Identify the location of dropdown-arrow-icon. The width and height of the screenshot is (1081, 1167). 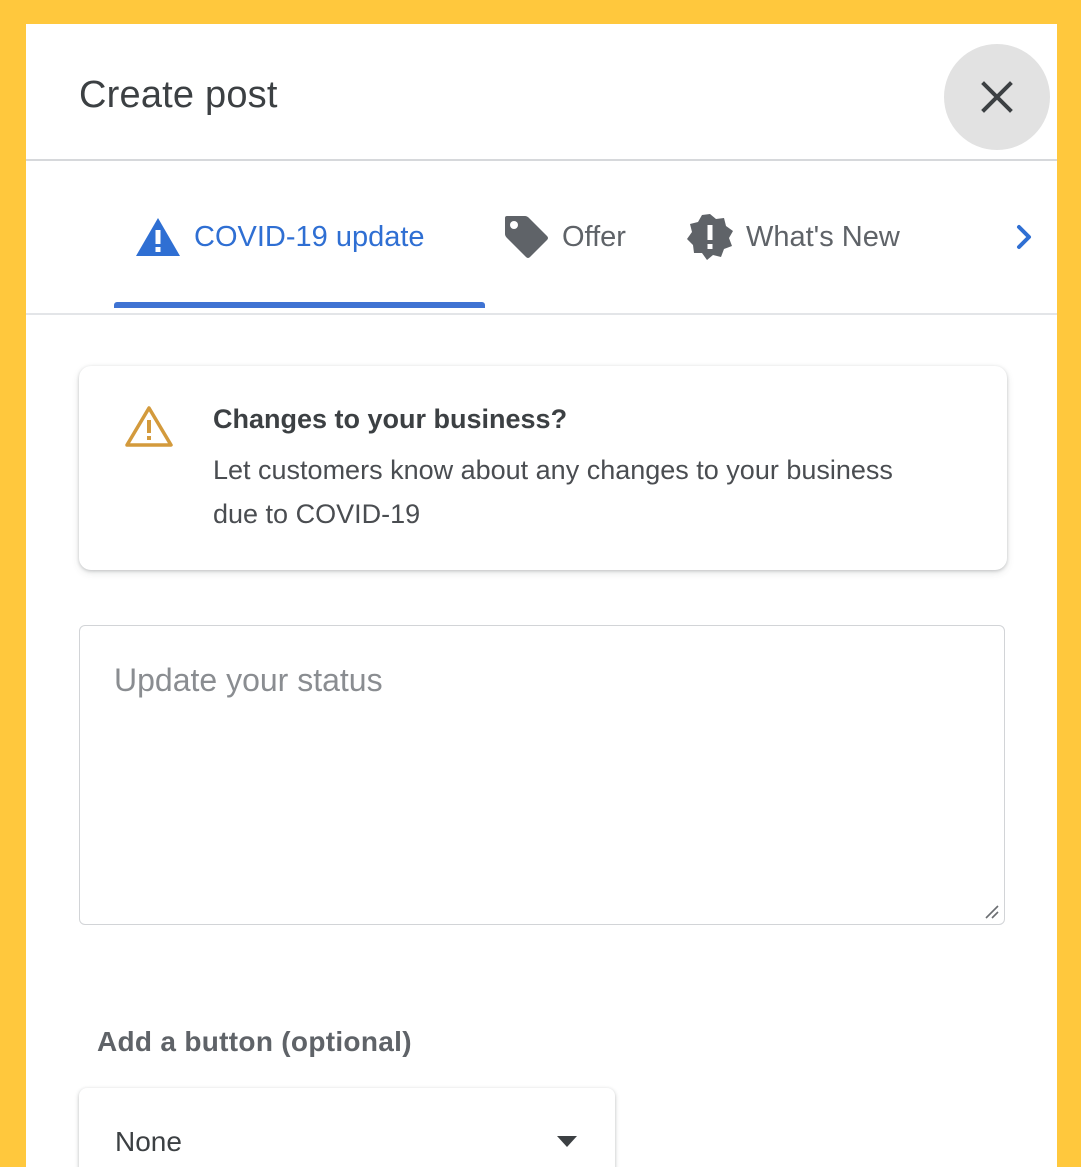
(567, 1141).